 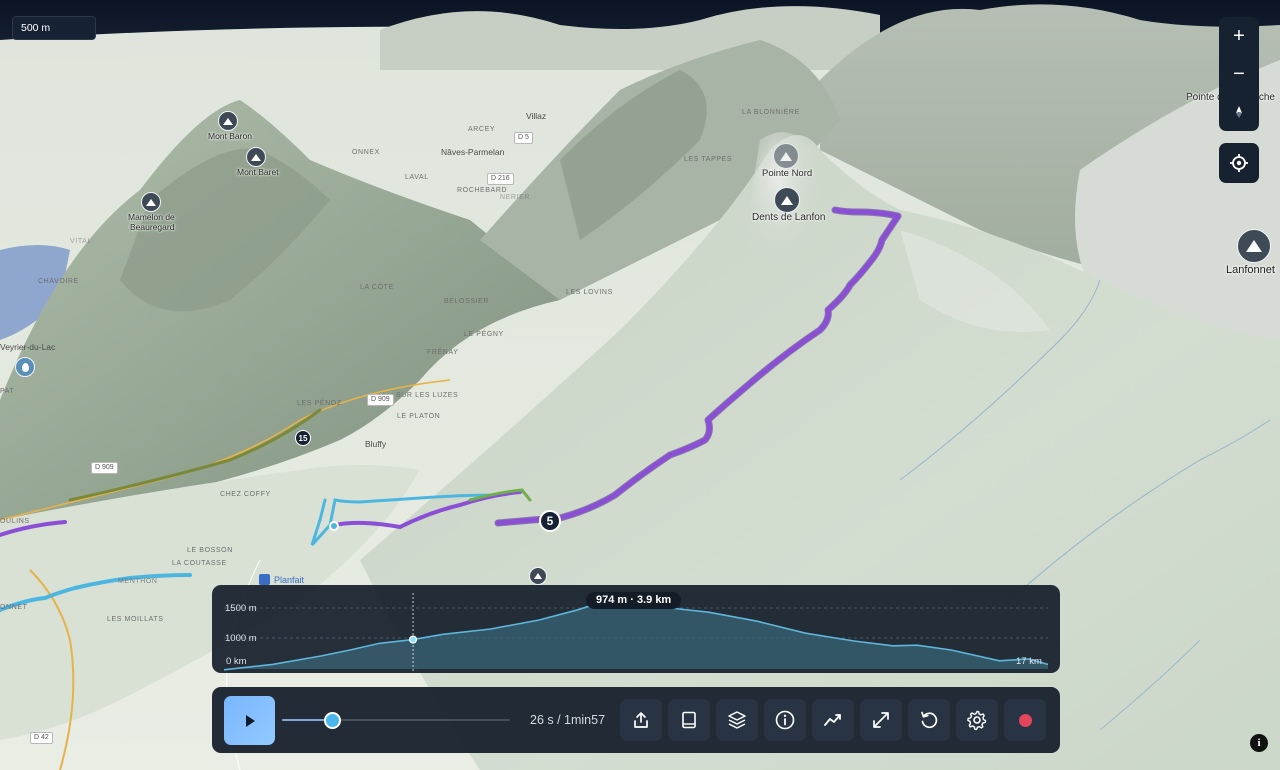 What do you see at coordinates (138, 581) in the screenshot?
I see `place-label: MENTHON` at bounding box center [138, 581].